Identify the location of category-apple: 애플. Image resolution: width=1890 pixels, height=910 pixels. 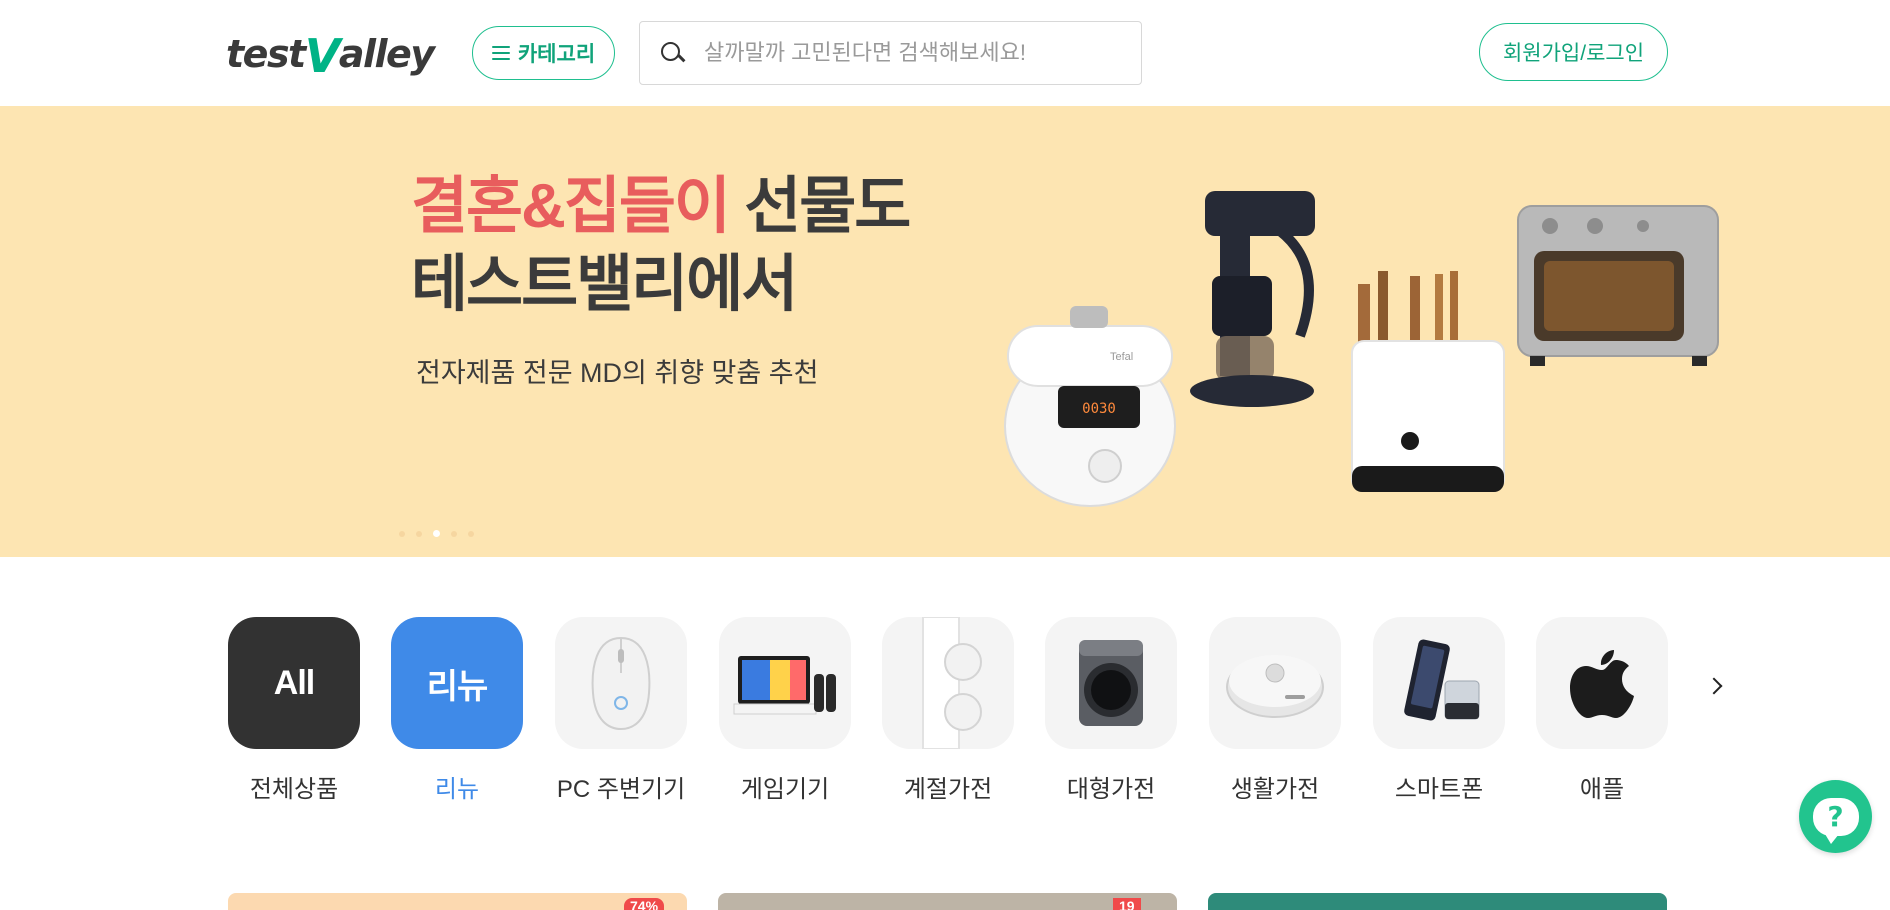
(1602, 710).